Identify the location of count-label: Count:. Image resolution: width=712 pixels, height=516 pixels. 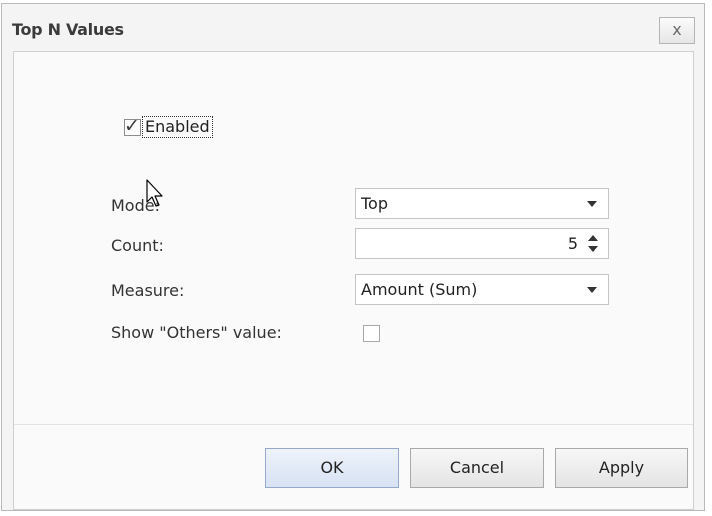
(137, 245).